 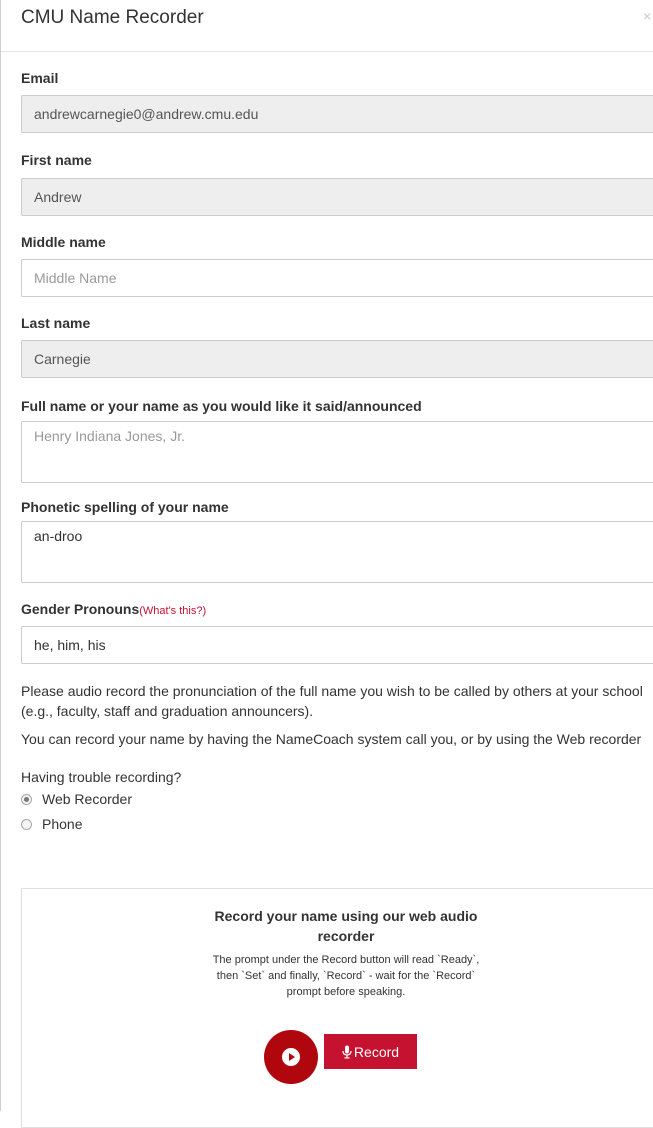 I want to click on record-button: Record, so click(x=370, y=1051).